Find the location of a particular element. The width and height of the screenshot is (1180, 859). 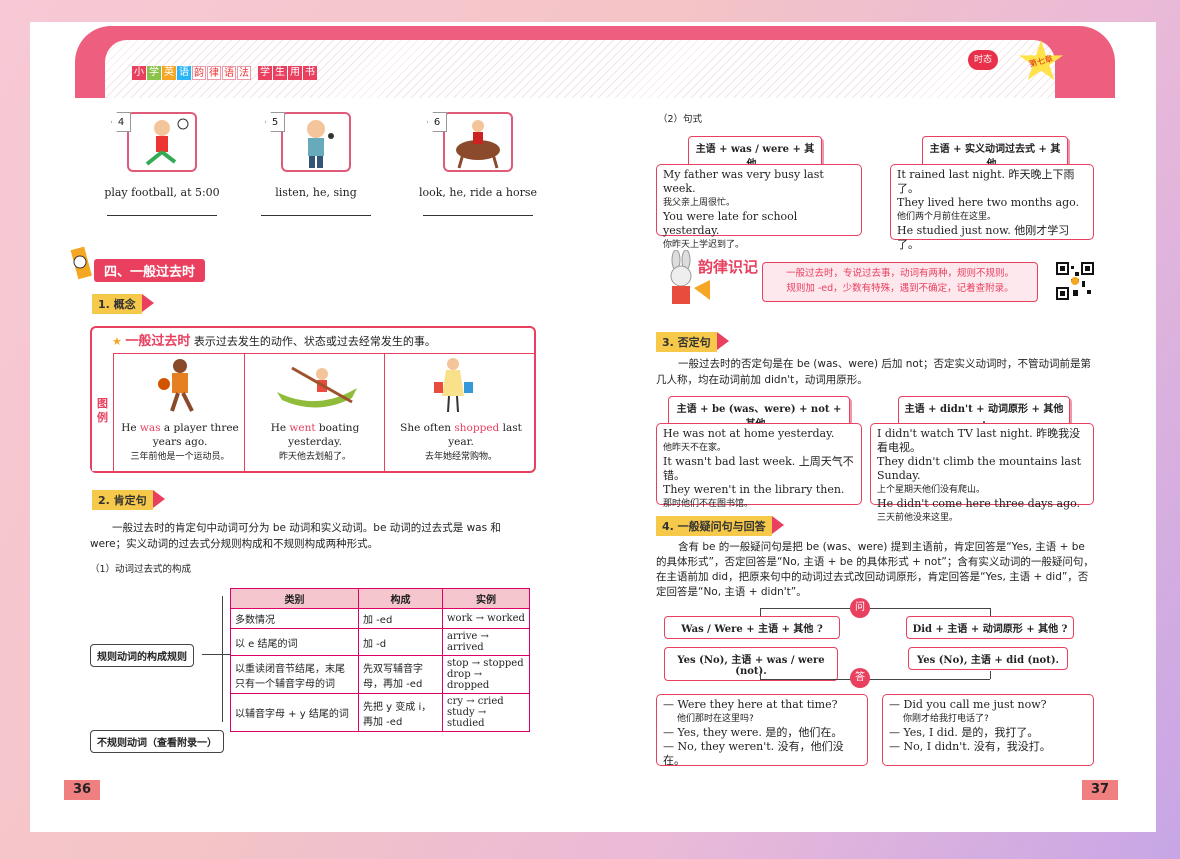

answer-formula-verb: Yes (No), 主语 + did (not). is located at coordinates (988, 658).